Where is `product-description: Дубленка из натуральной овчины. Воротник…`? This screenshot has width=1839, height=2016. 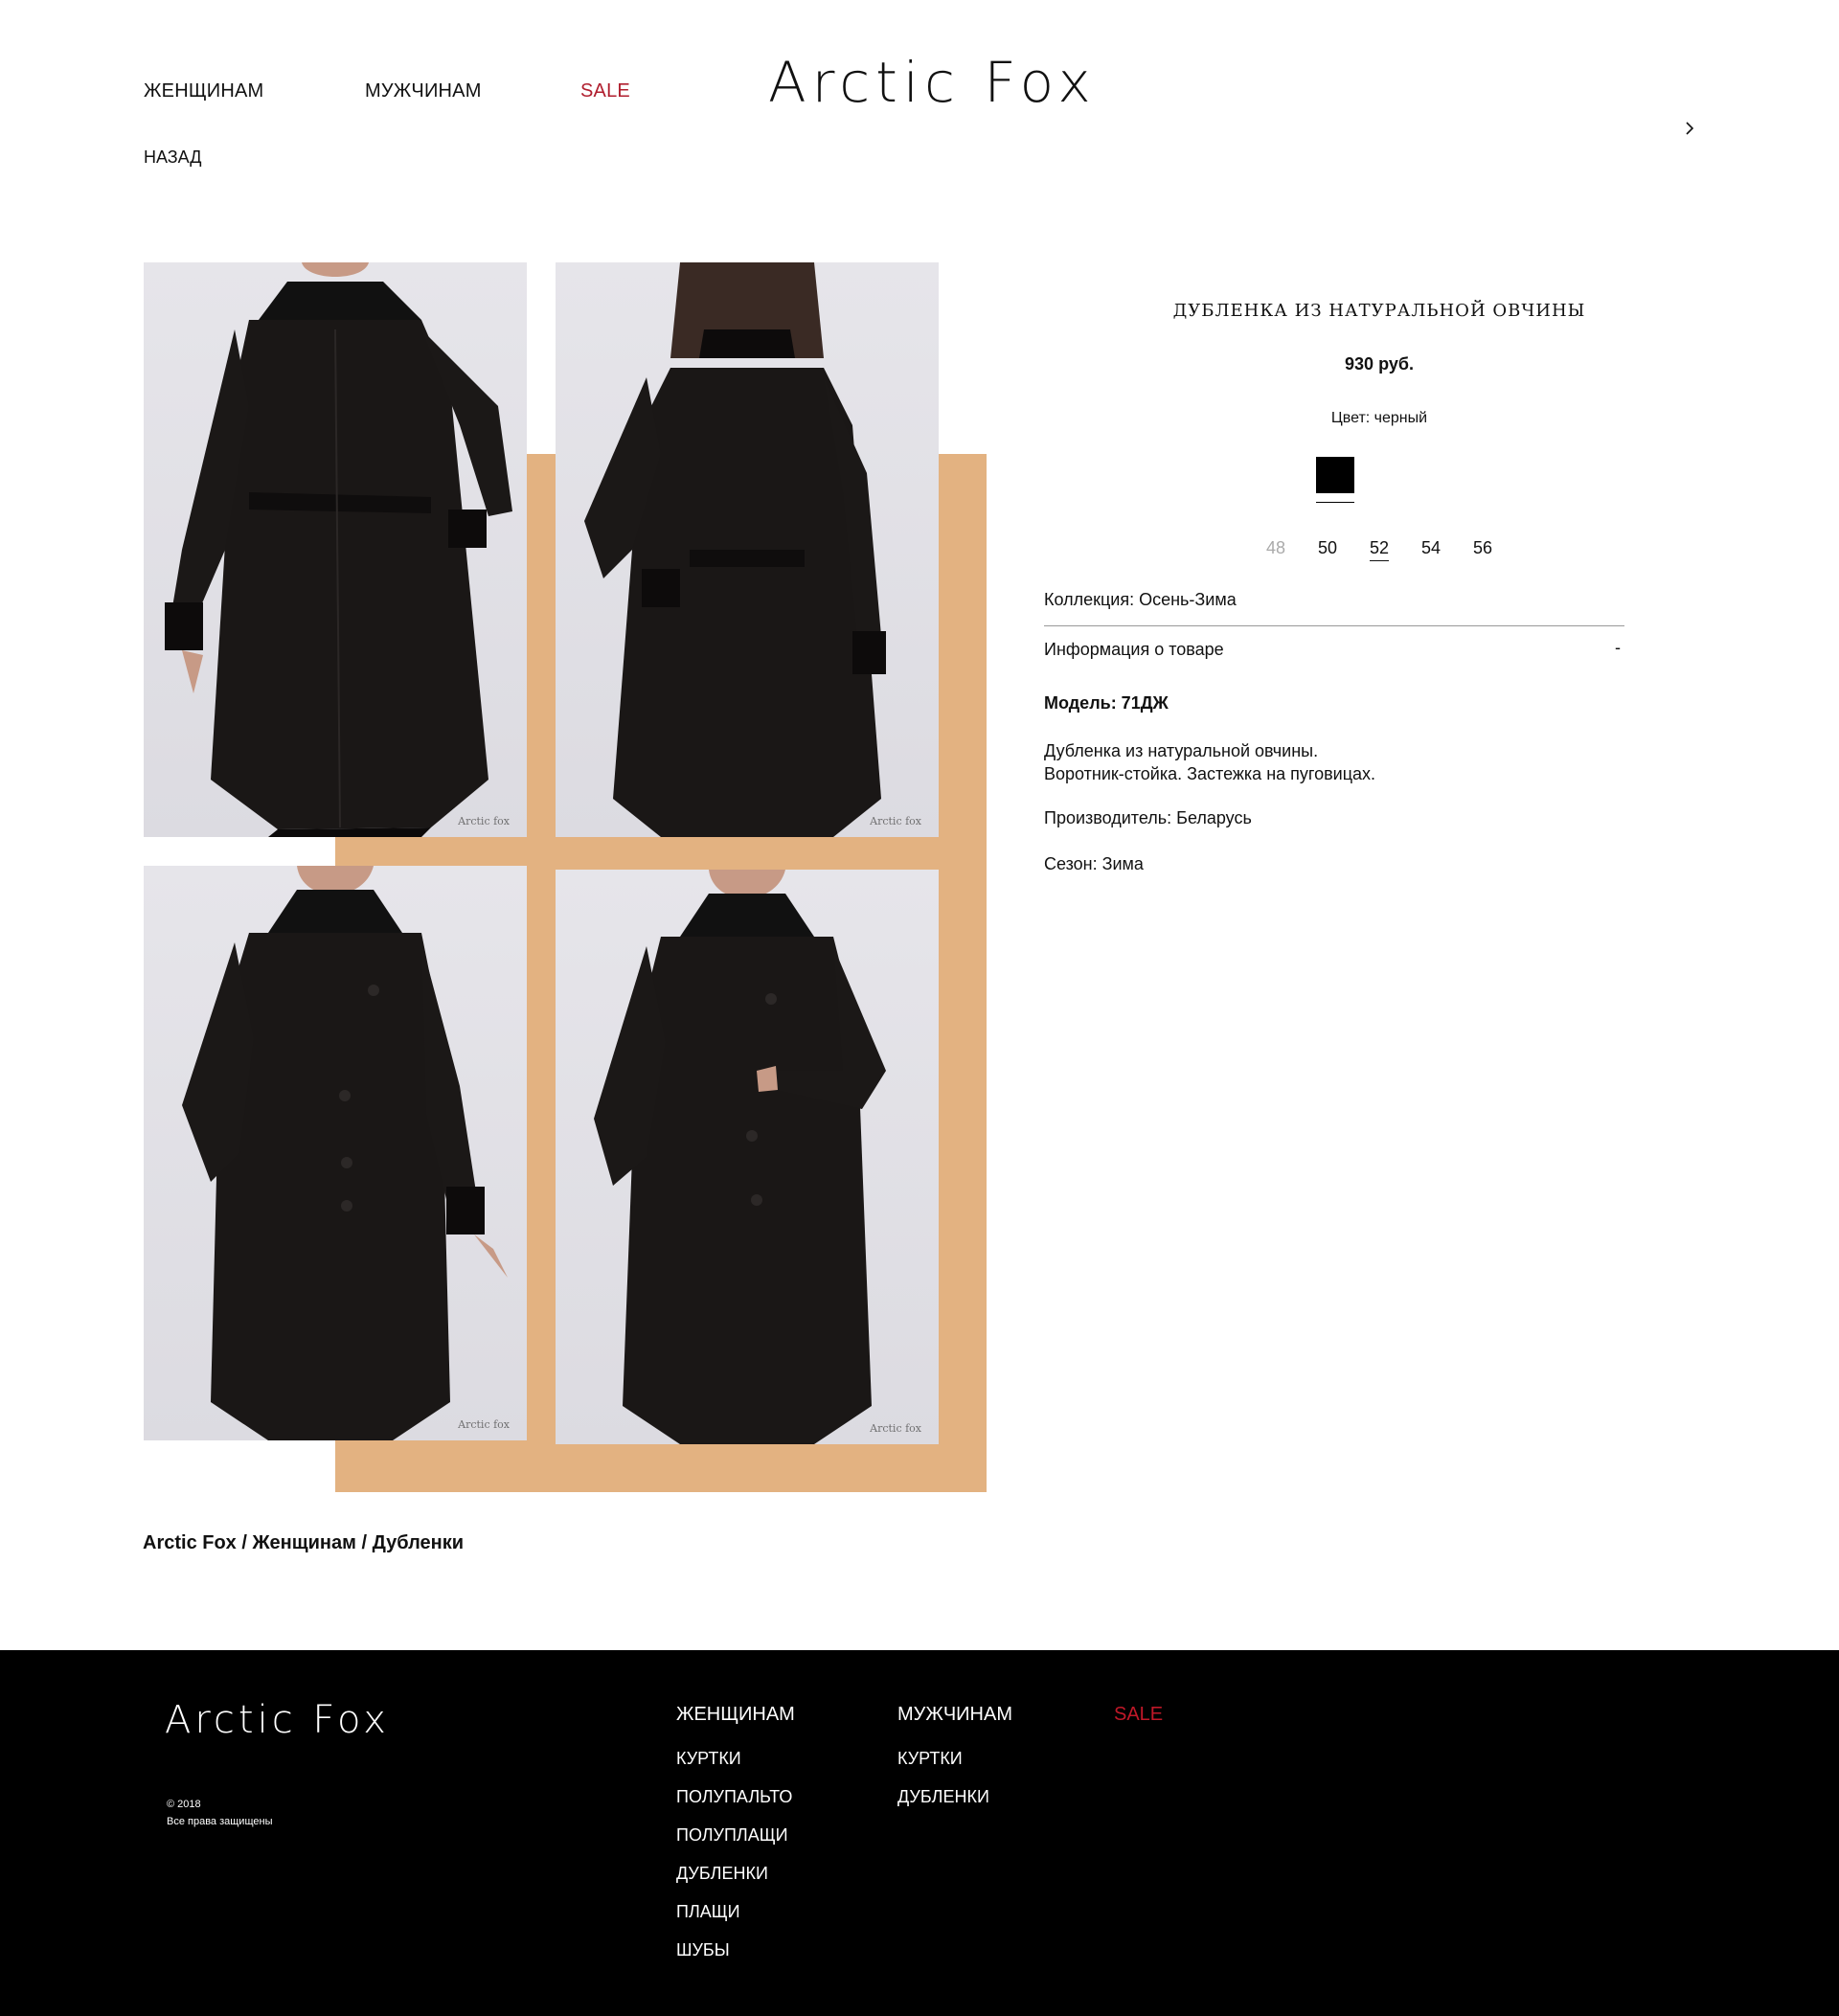
product-description: Дубленка из натуральной овчины. Воротник… is located at coordinates (1209, 762).